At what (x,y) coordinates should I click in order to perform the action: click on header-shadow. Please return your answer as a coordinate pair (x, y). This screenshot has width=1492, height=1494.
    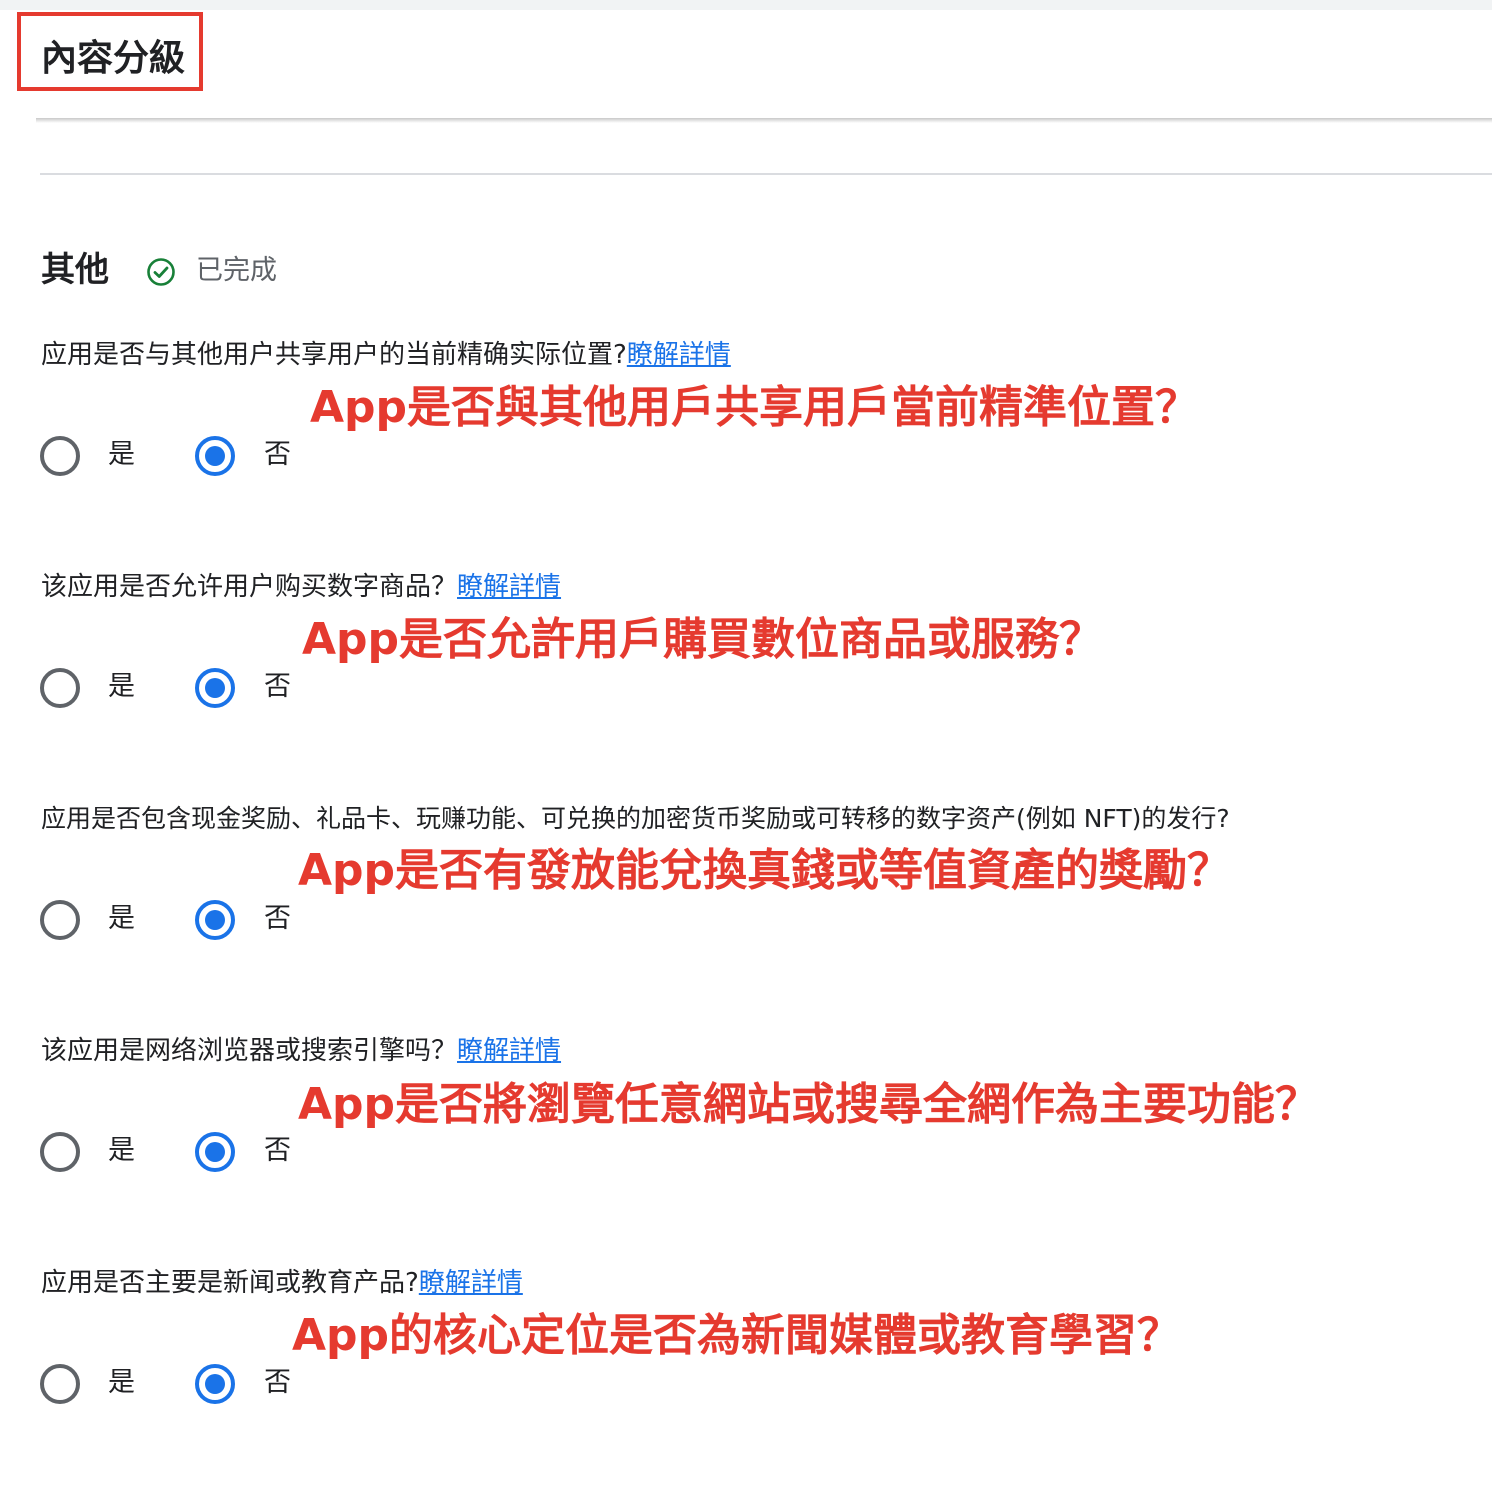
    Looking at the image, I should click on (764, 120).